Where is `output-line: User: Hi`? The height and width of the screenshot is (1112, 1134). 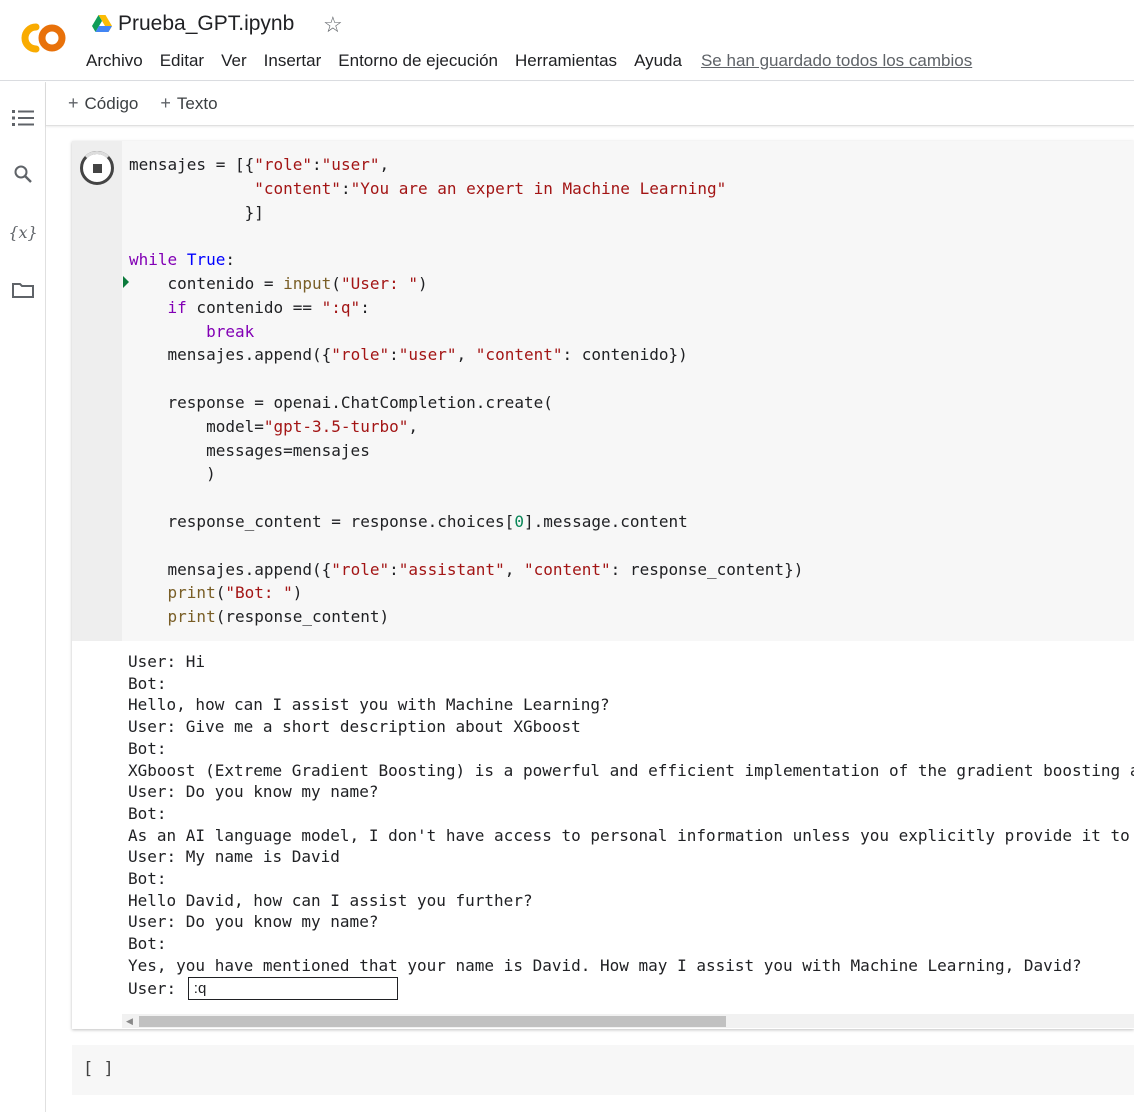 output-line: User: Hi is located at coordinates (167, 661).